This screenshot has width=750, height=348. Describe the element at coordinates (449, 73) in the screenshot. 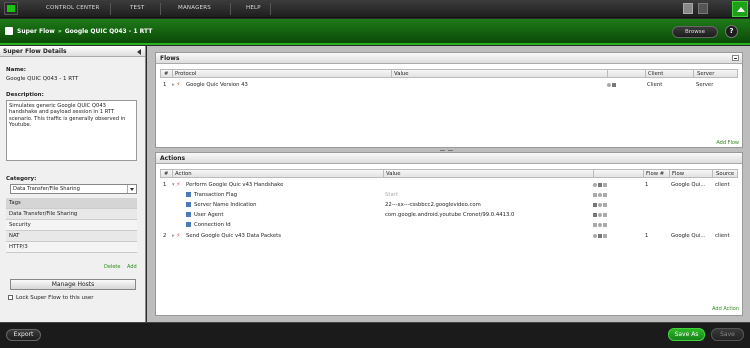

I see `flows-table-header: # Protocol Value Client Server` at that location.